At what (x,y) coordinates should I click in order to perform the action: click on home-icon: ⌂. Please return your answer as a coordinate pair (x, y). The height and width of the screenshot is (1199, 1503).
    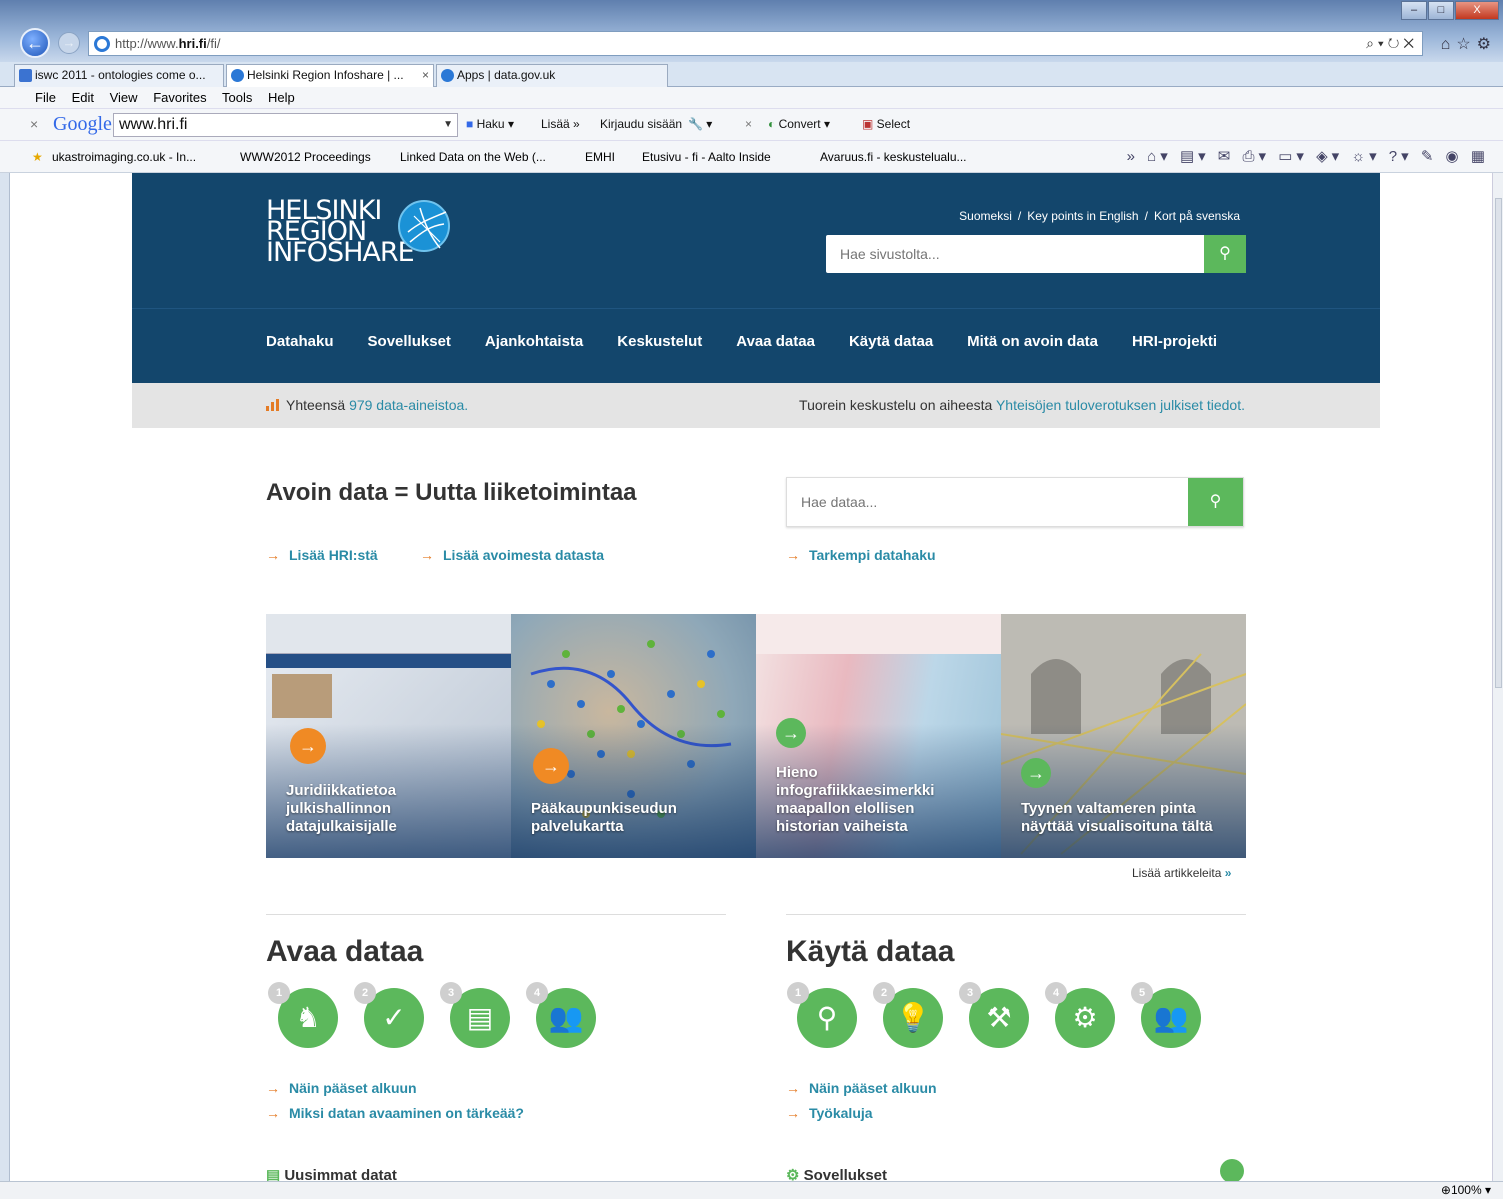
    Looking at the image, I should click on (1449, 44).